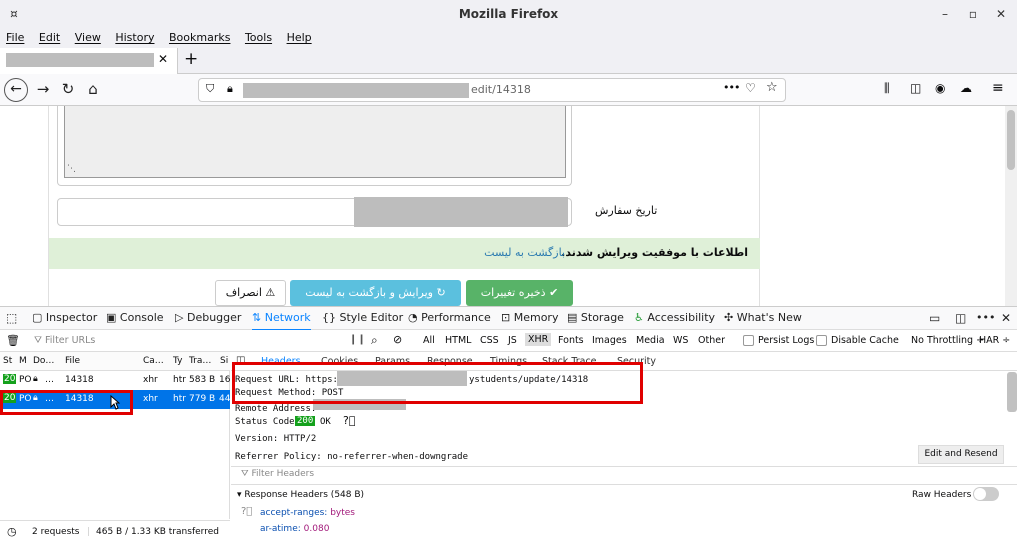 The width and height of the screenshot is (1017, 542). What do you see at coordinates (12, 531) in the screenshot?
I see `clock-icon: ◷` at bounding box center [12, 531].